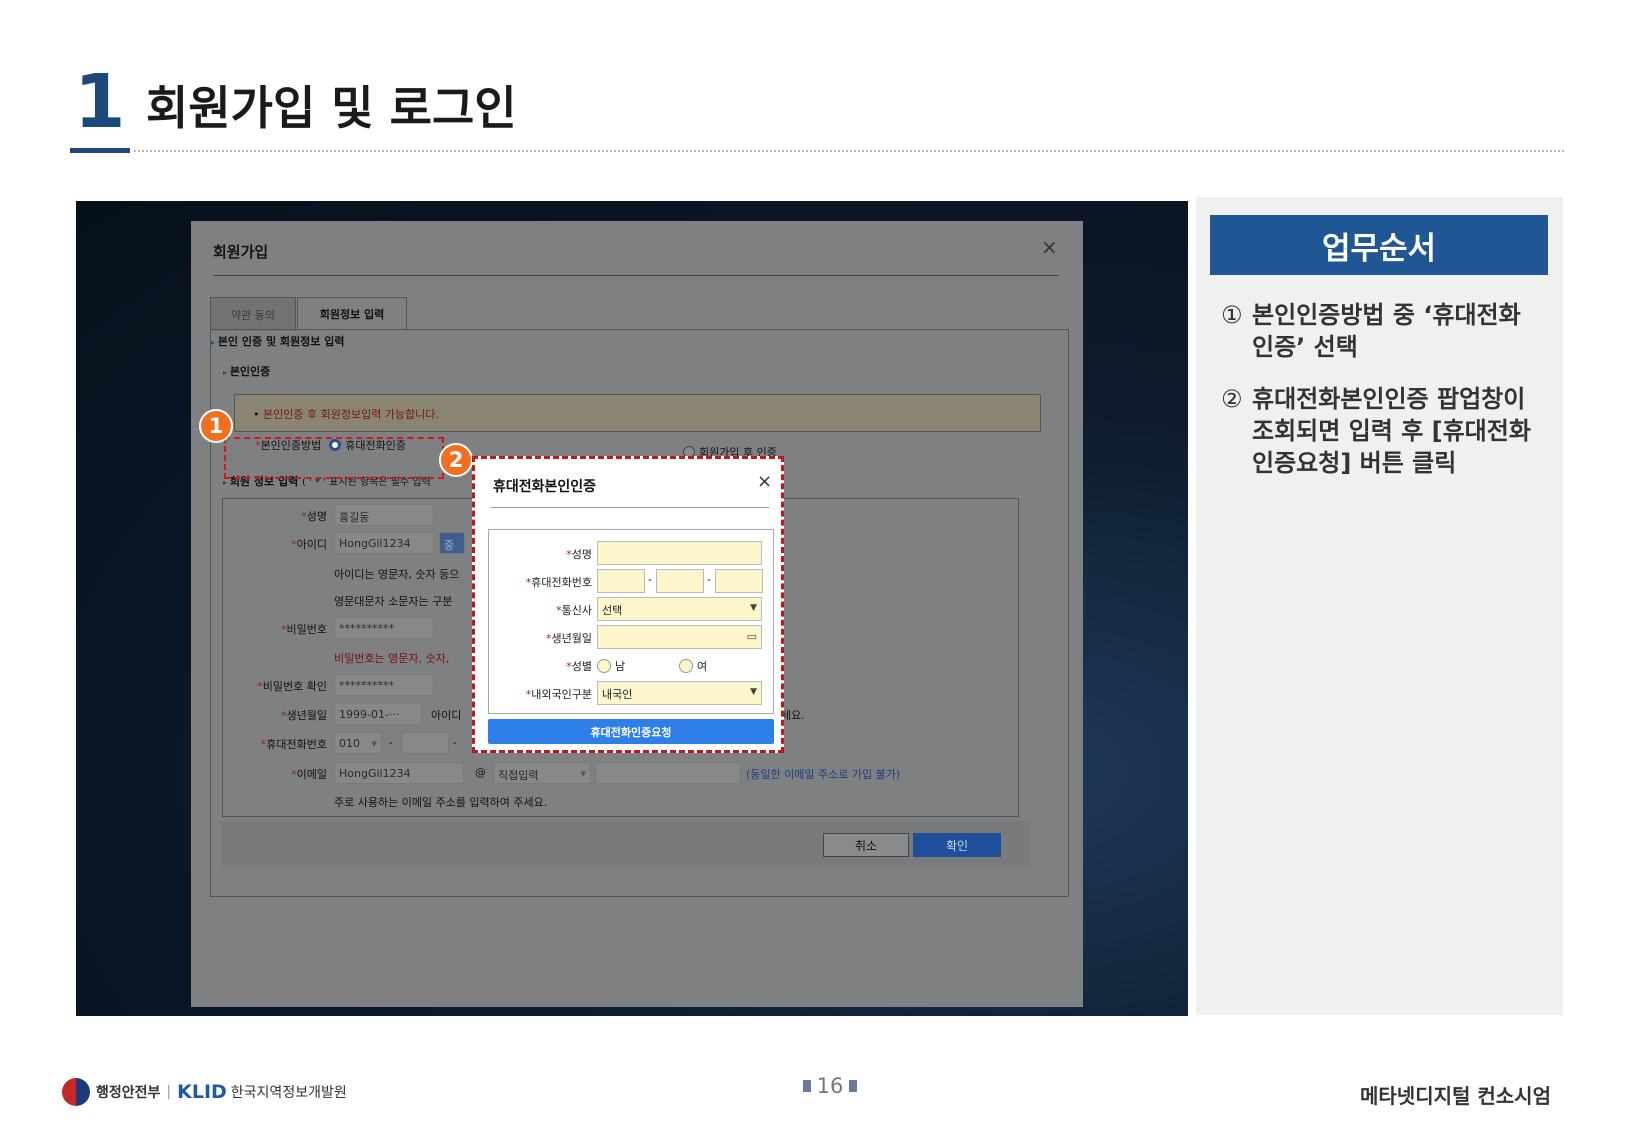 Image resolution: width=1626 pixels, height=1125 pixels. Describe the element at coordinates (309, 544) in the screenshot. I see `id-label: *아이디` at that location.